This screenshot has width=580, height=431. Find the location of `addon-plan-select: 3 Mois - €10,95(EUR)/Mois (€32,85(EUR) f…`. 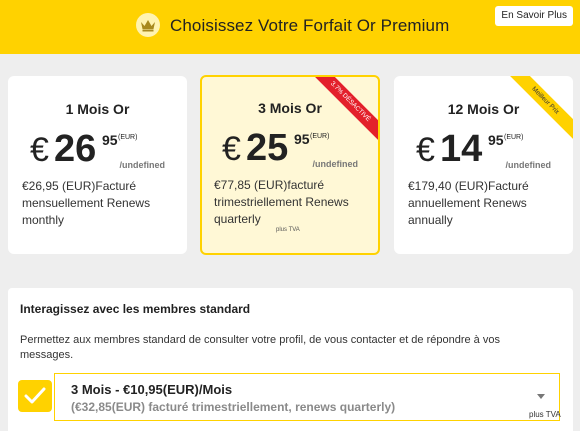

addon-plan-select: 3 Mois - €10,95(EUR)/Mois (€32,85(EUR) f… is located at coordinates (307, 397).